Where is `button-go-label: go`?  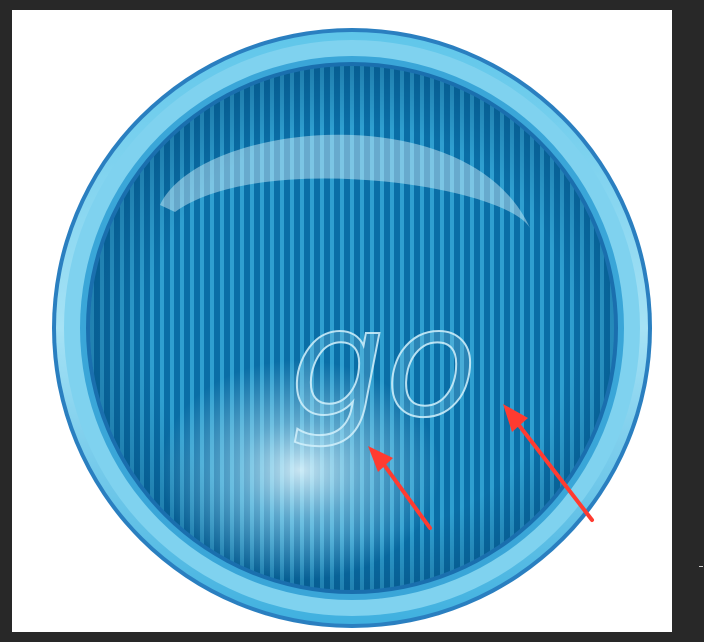
button-go-label: go is located at coordinates (383, 364).